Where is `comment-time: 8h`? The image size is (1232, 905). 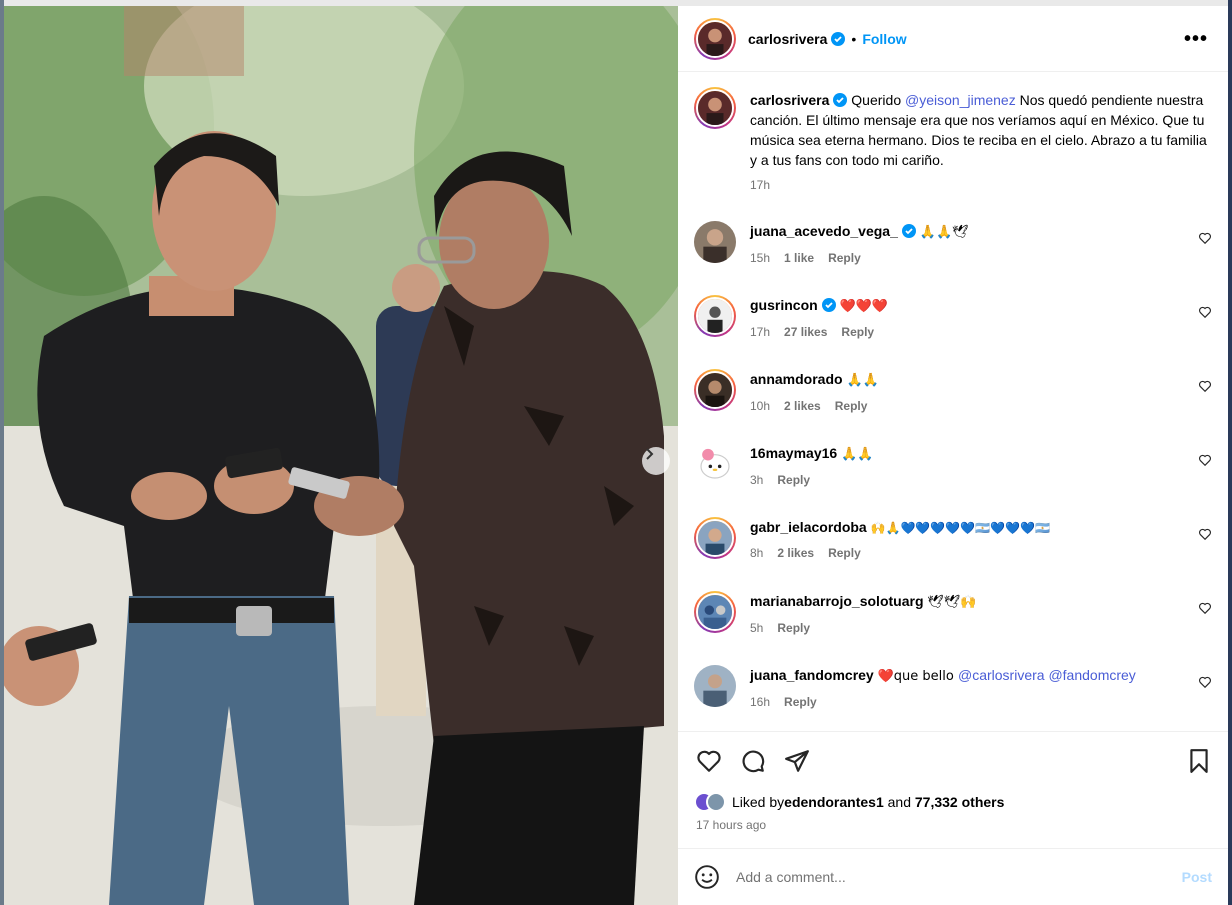
comment-time: 8h is located at coordinates (757, 553).